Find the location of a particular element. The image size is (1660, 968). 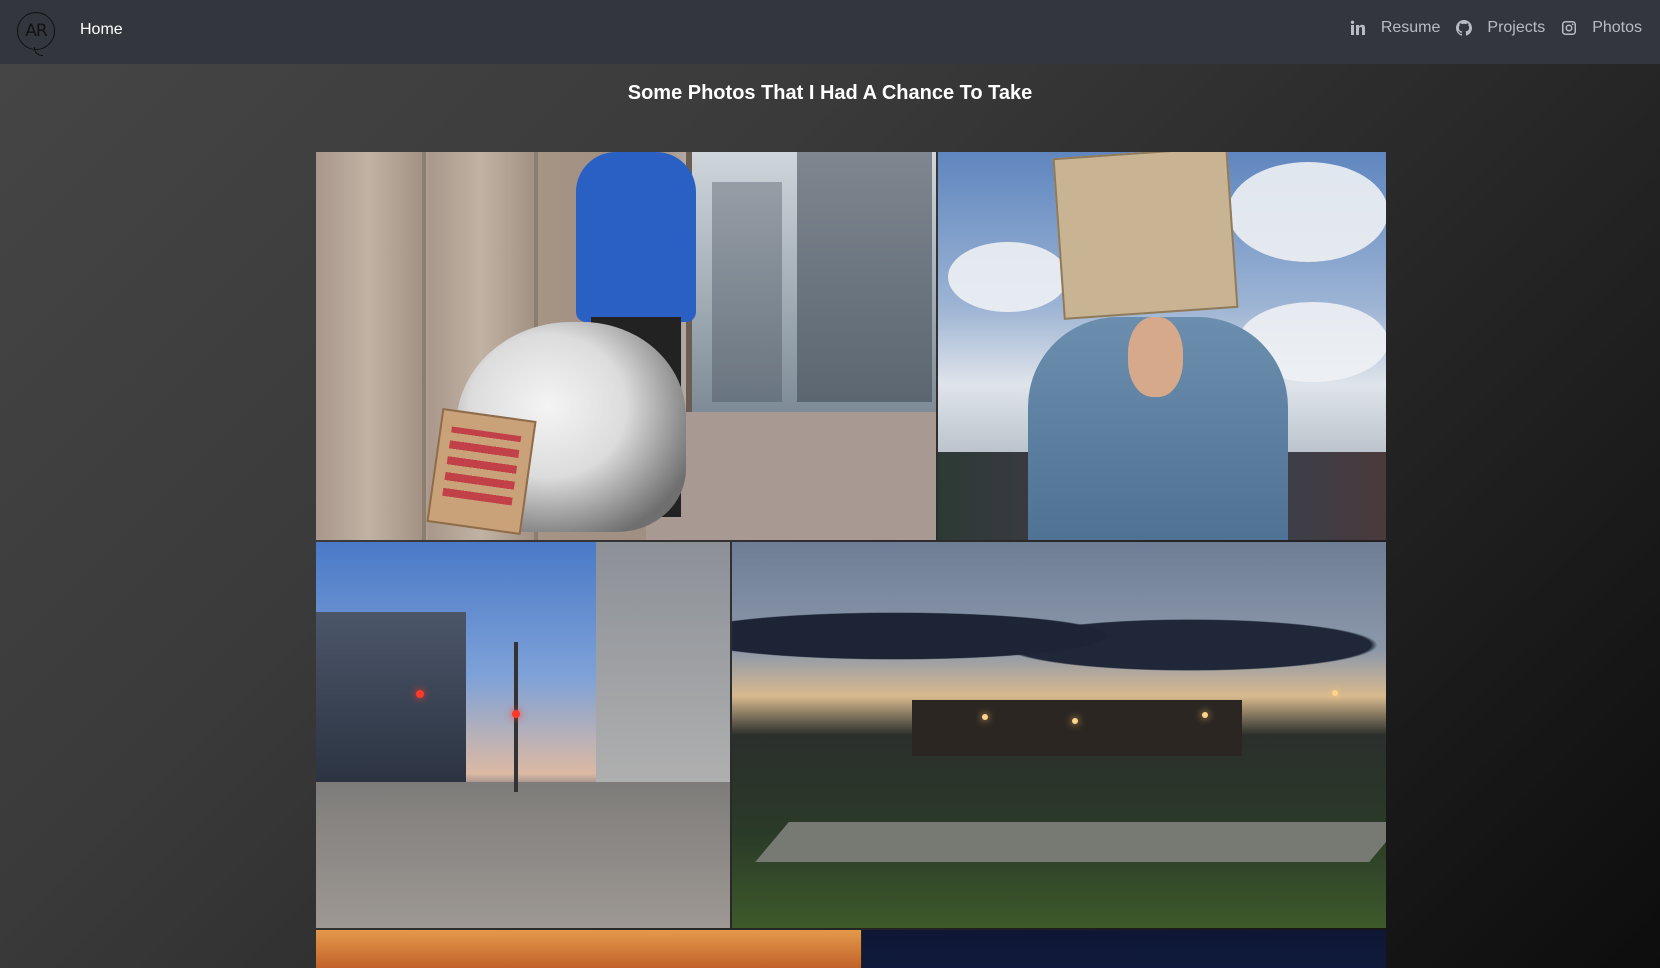

nav-links: Resume Projects Photos is located at coordinates (1488, 28).